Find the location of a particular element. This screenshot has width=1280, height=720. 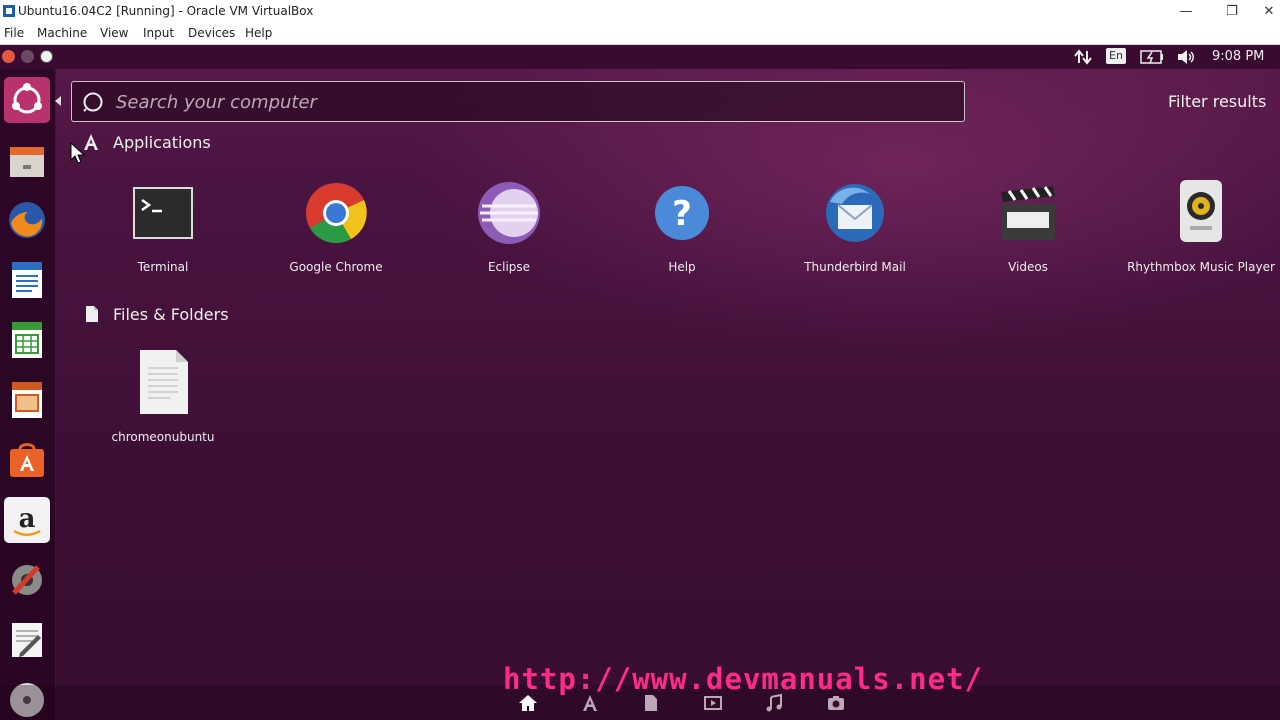

music-lens-icon is located at coordinates (774, 703).